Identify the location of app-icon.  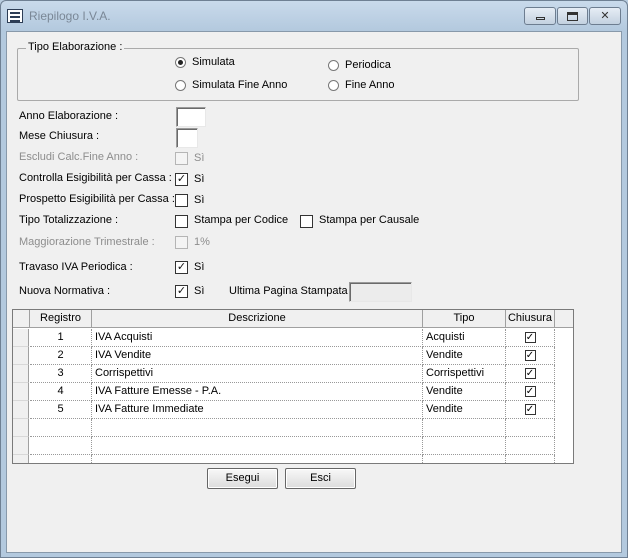
(15, 16).